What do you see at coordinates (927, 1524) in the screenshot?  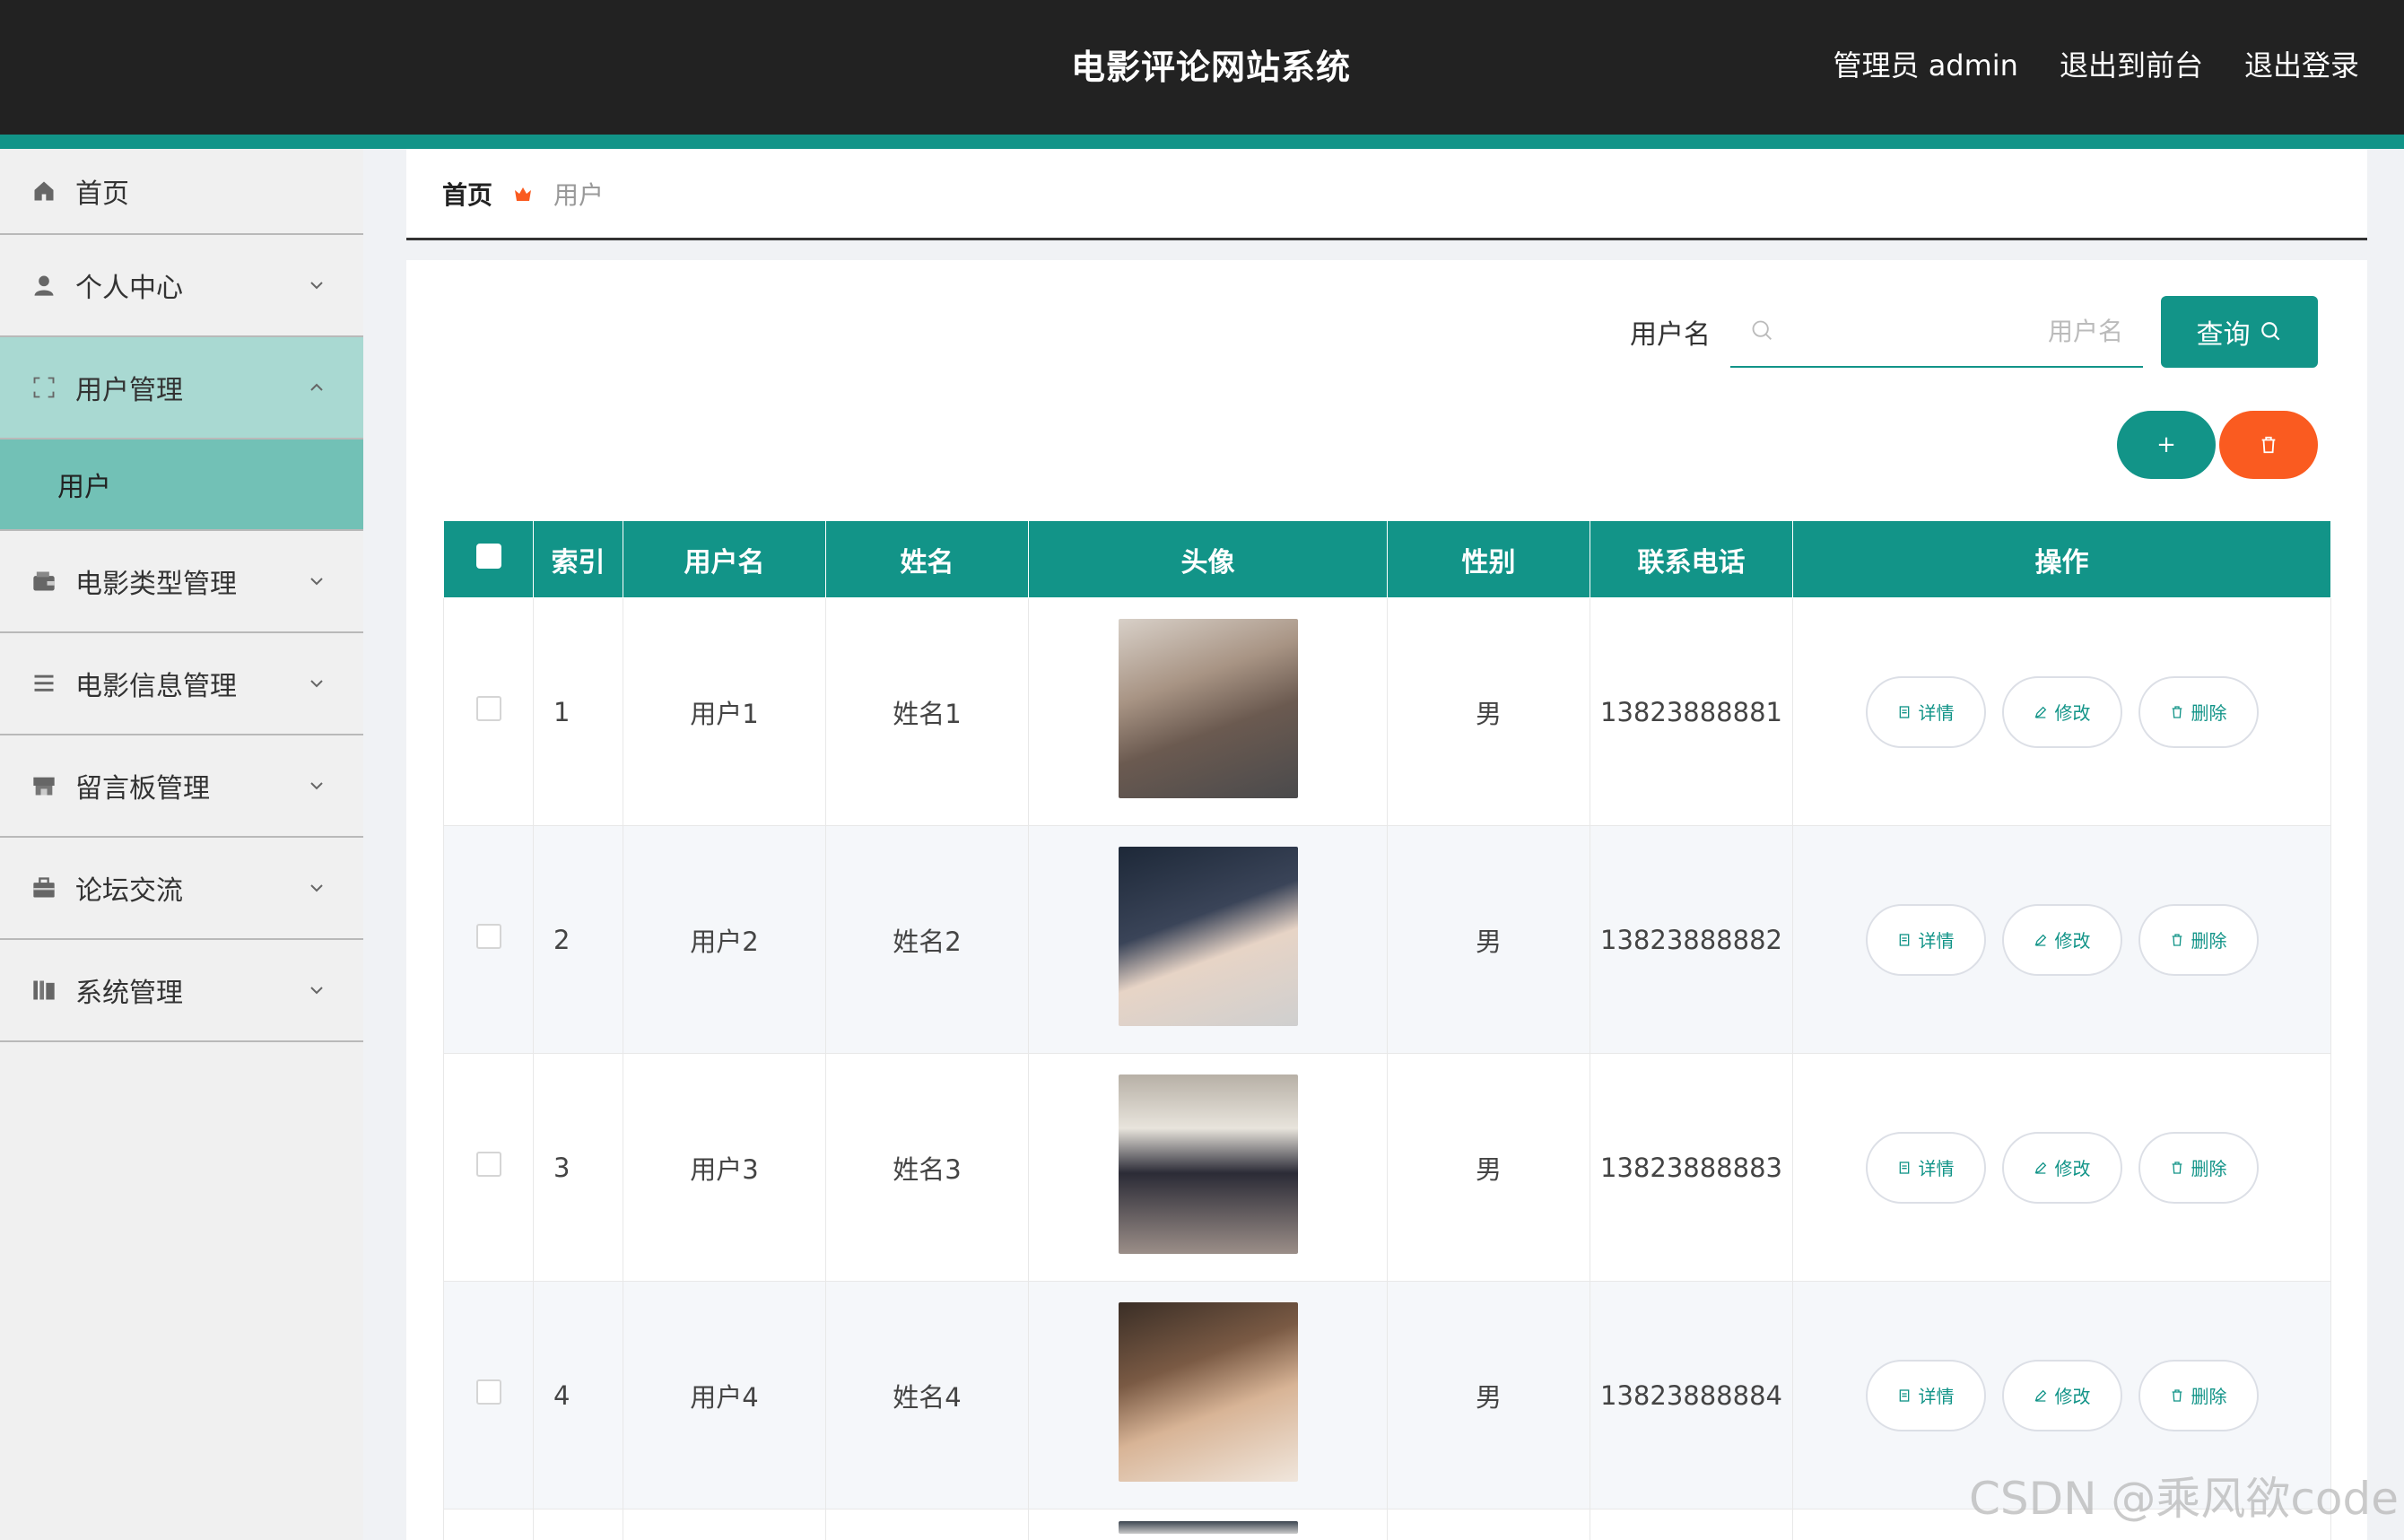 I see `name-cell` at bounding box center [927, 1524].